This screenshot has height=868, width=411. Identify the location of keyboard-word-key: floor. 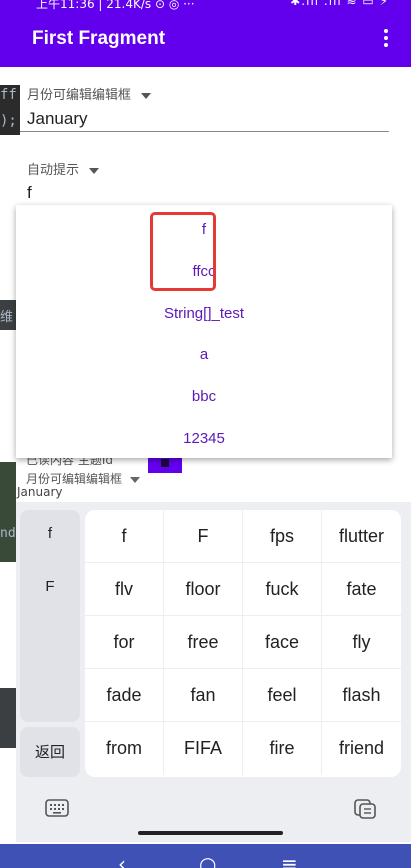
(203, 589).